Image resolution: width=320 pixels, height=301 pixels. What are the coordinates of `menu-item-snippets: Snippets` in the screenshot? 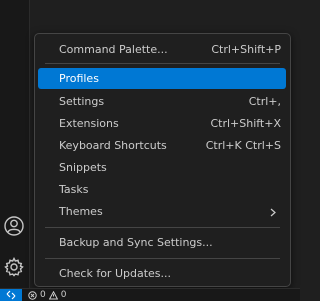 It's located at (162, 167).